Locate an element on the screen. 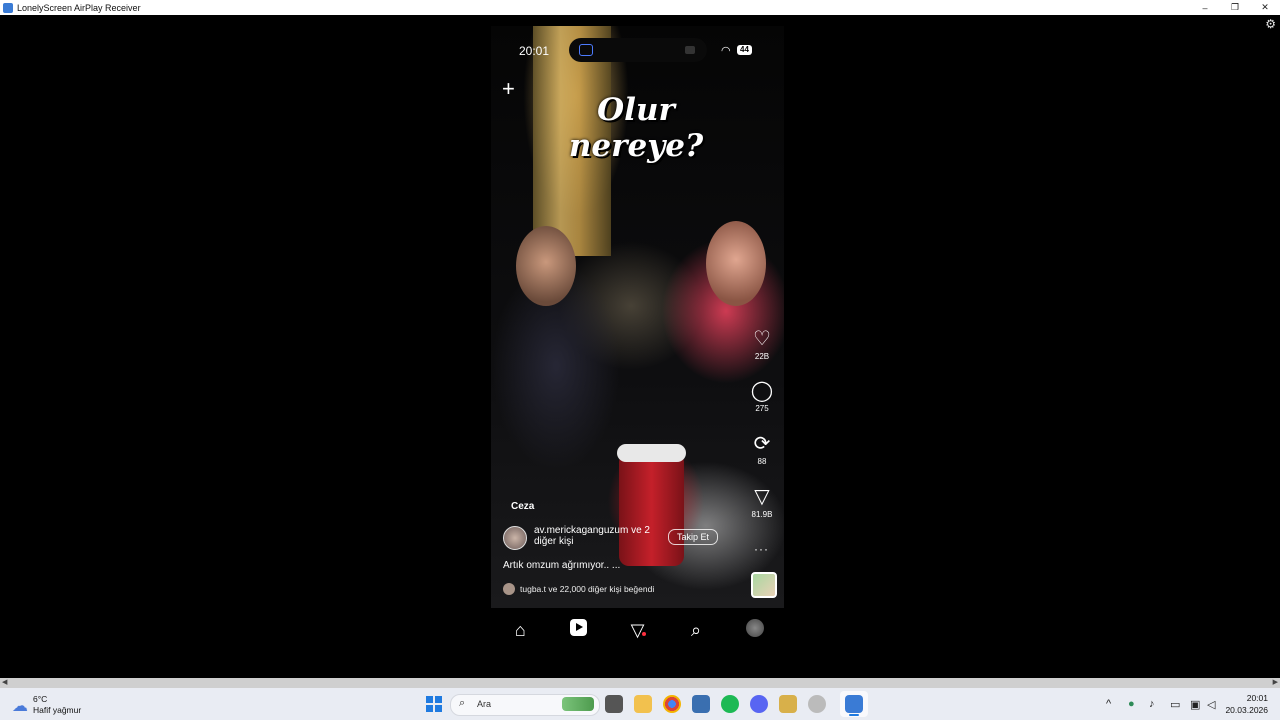  app-icon is located at coordinates (8, 7).